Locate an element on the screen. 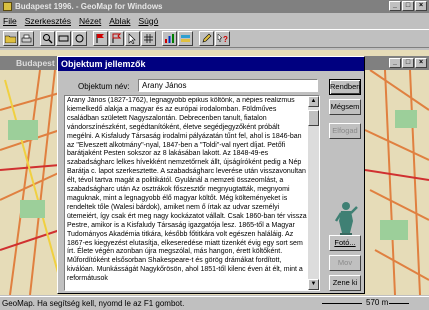 The image size is (429, 310). menu-nezet: Nézet is located at coordinates (90, 21).